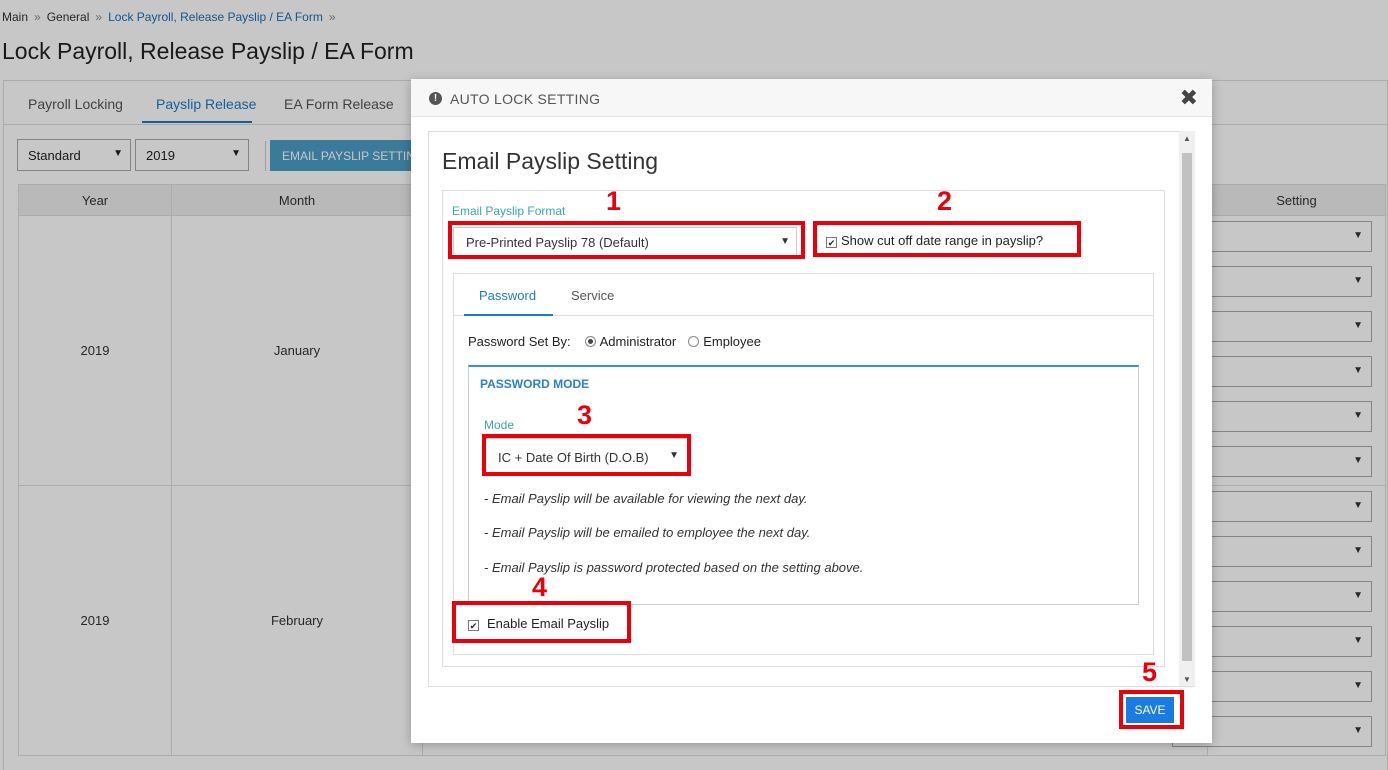  Describe the element at coordinates (525, 99) in the screenshot. I see `modal-title: AUTO LOCK SETTING` at that location.